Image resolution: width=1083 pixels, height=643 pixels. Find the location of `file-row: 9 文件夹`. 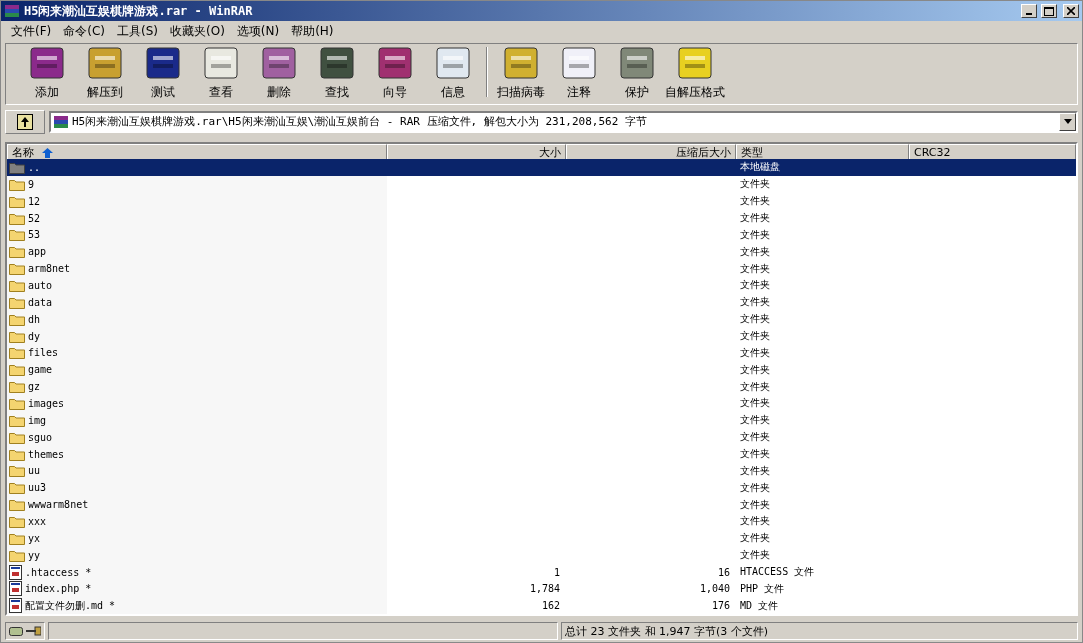

file-row: 9 文件夹 is located at coordinates (541, 184).